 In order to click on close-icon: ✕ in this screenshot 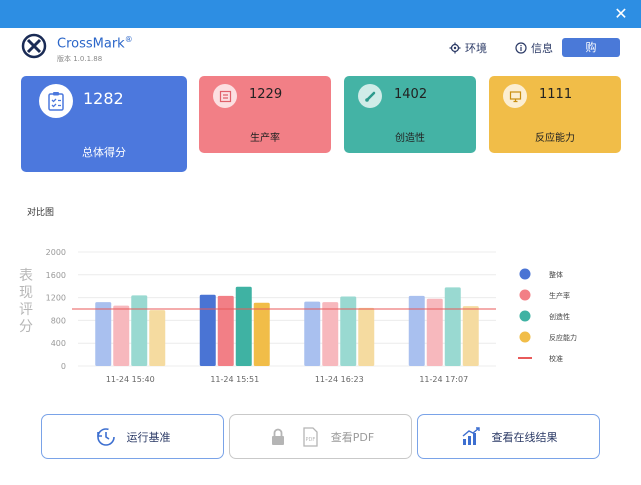, I will do `click(621, 14)`.